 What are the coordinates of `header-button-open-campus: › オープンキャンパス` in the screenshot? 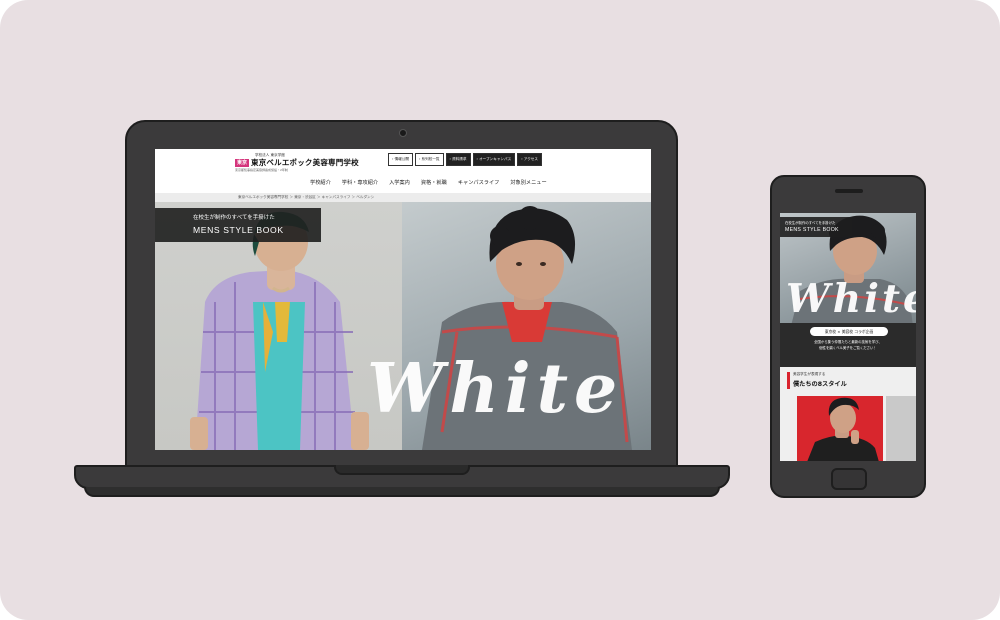 It's located at (494, 159).